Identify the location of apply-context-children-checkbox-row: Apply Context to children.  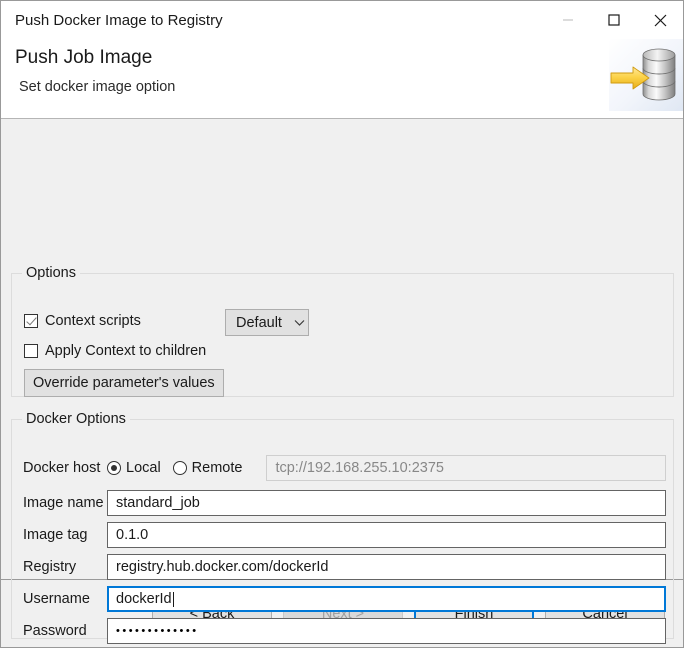
(115, 351).